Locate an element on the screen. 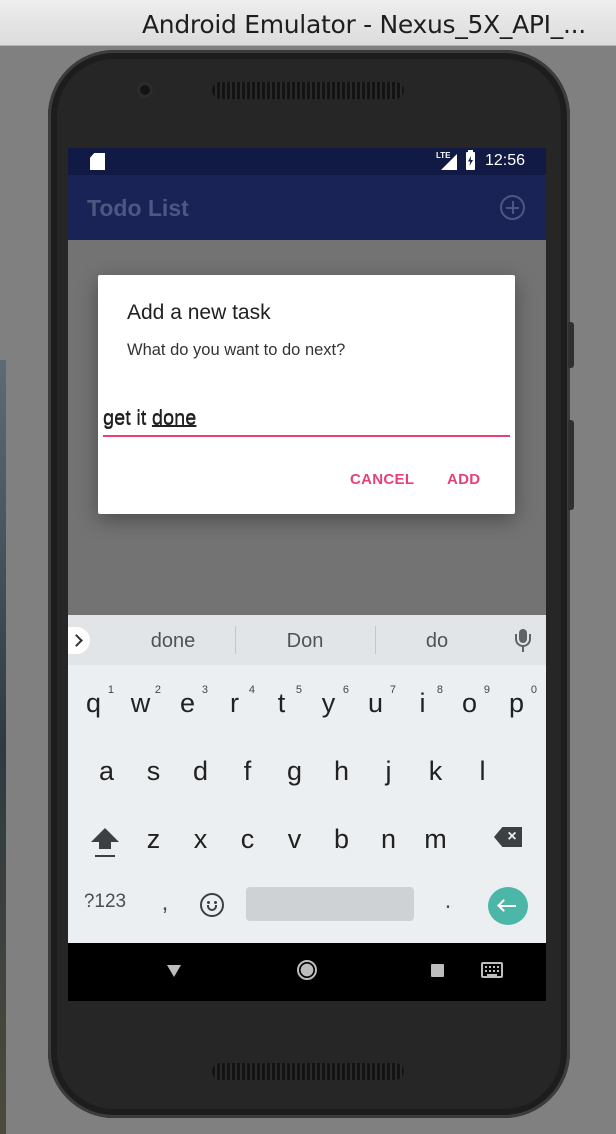 The width and height of the screenshot is (616, 1134). key-hint: 7 is located at coordinates (392, 690).